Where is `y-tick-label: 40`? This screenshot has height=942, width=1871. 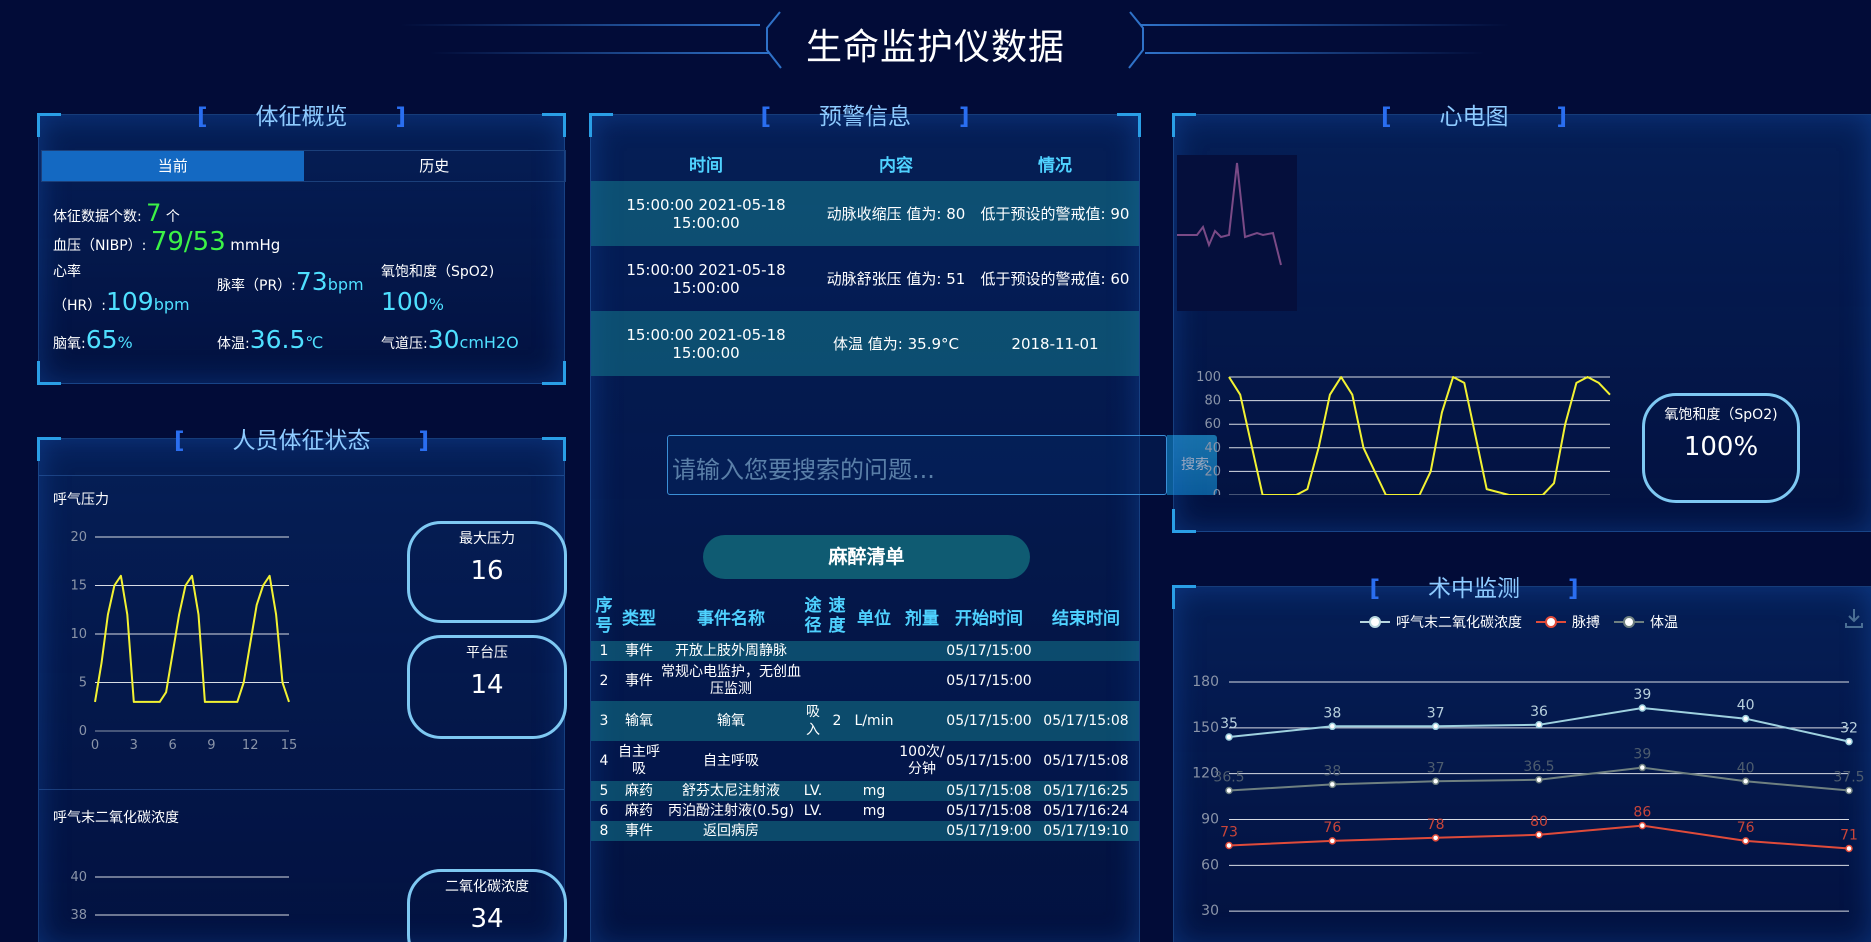 y-tick-label: 40 is located at coordinates (1212, 448).